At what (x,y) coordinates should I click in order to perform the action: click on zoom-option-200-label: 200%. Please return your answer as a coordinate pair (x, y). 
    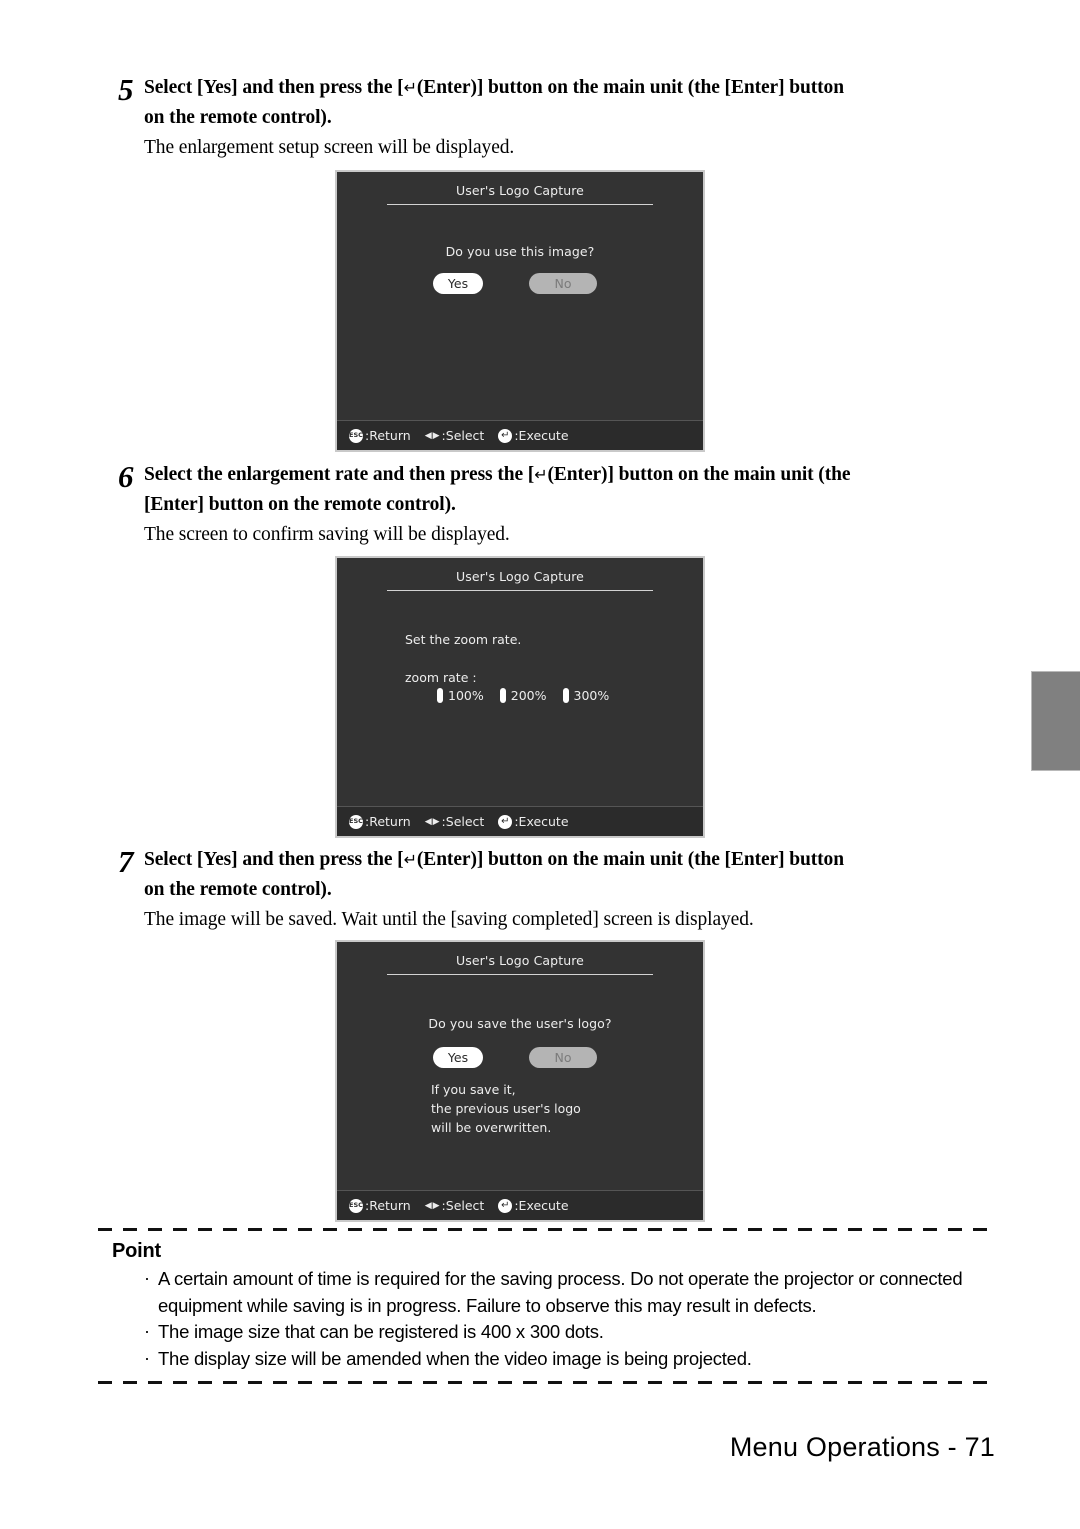
    Looking at the image, I should click on (528, 695).